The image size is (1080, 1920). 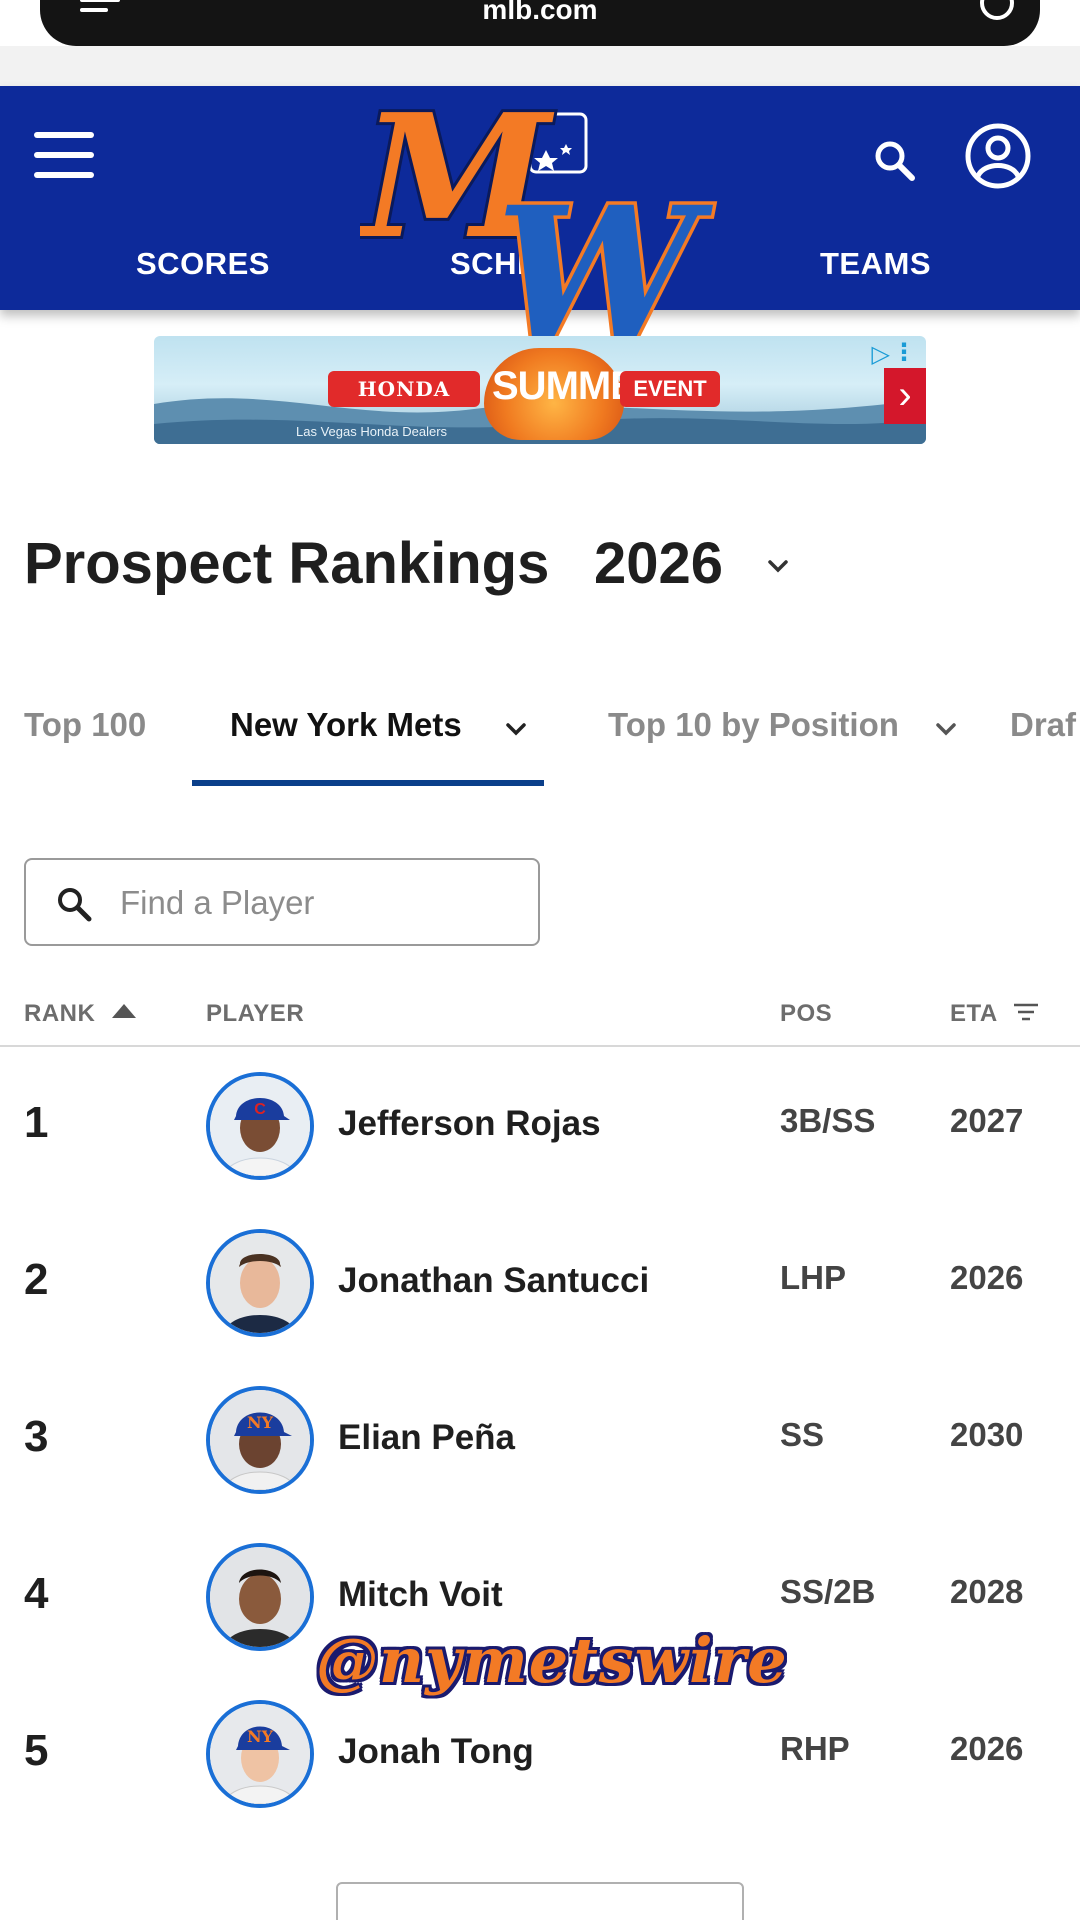 What do you see at coordinates (578, 386) in the screenshot?
I see `ad-summer-label: SUMMER` at bounding box center [578, 386].